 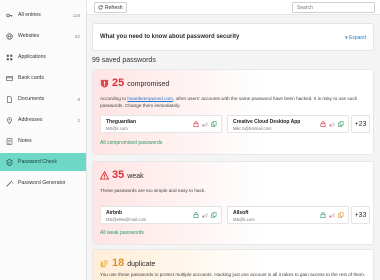 What do you see at coordinates (9, 36) in the screenshot?
I see `globe-icon` at bounding box center [9, 36].